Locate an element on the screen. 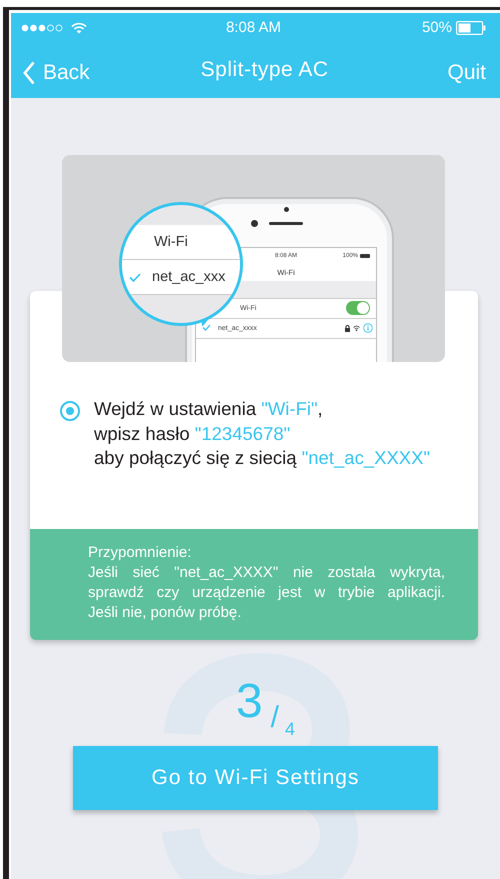  magnified-row: Wi-Fi is located at coordinates (181, 242).